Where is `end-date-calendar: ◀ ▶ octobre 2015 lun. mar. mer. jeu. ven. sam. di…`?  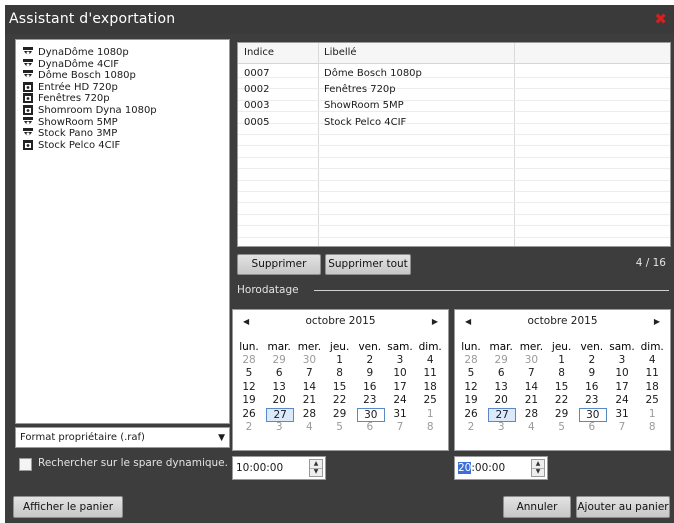 end-date-calendar: ◀ ▶ octobre 2015 lun. mar. mer. jeu. ven. sam. di… is located at coordinates (562, 380).